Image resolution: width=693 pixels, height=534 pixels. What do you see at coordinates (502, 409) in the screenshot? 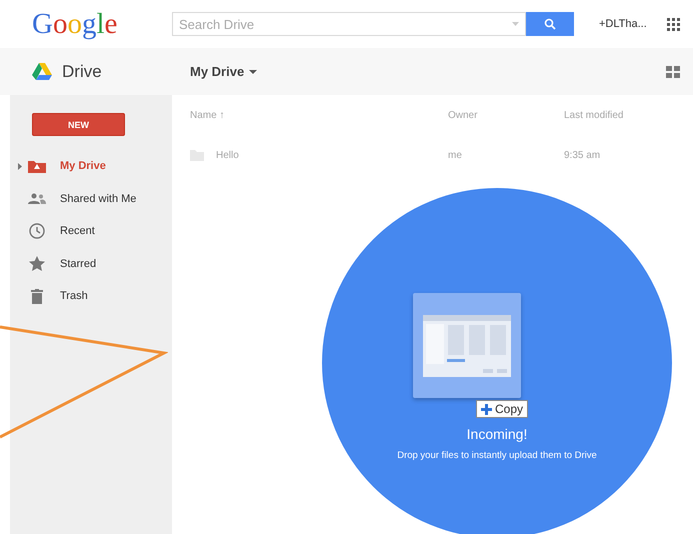
I see `copy-badge: Copy` at bounding box center [502, 409].